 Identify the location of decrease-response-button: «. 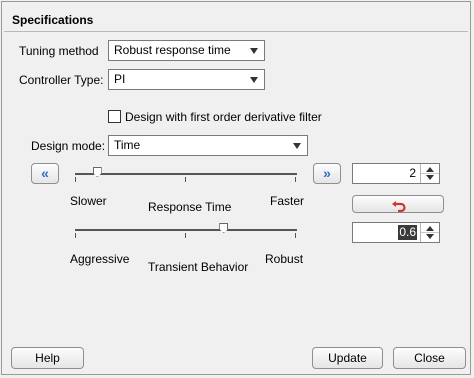
(45, 173).